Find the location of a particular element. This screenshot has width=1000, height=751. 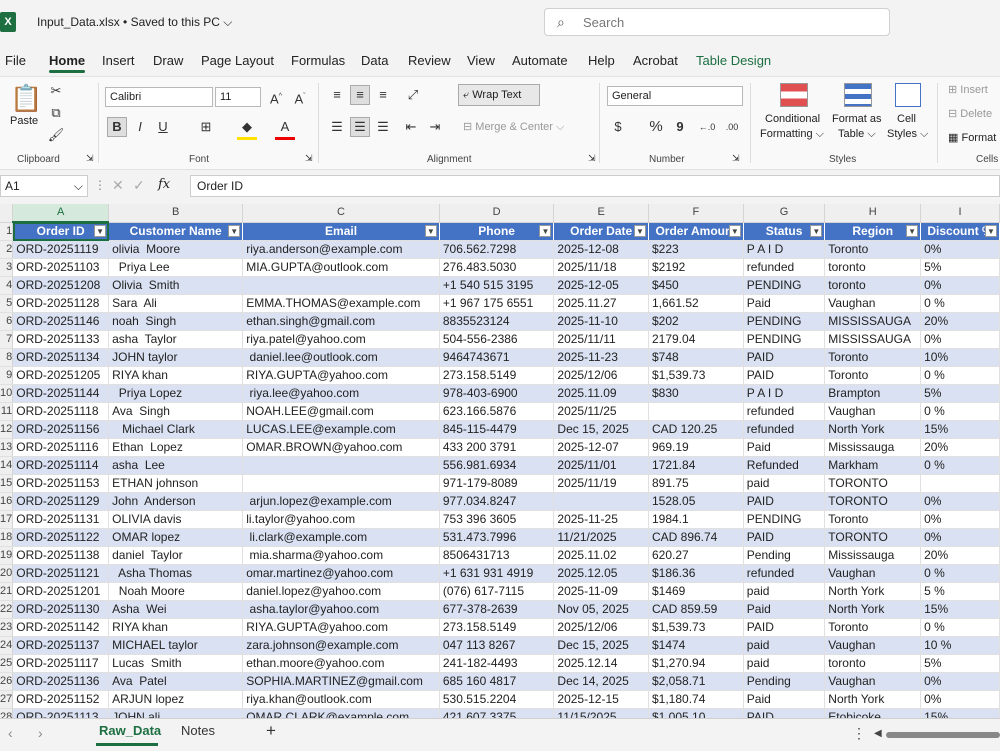

table-cell: 2025/12/06 is located at coordinates (601, 375).